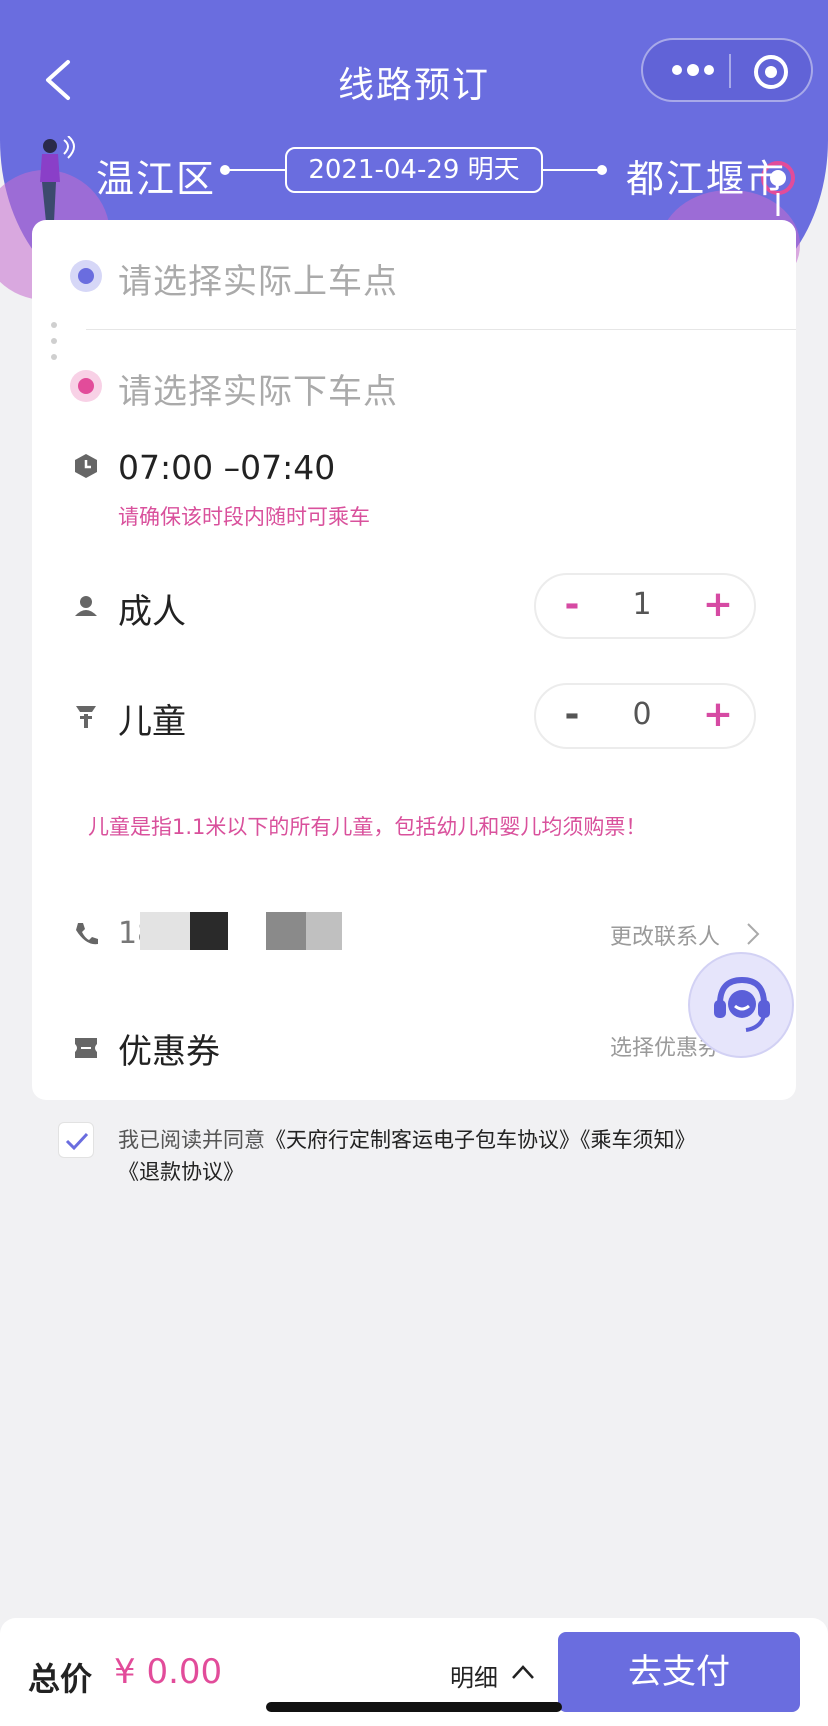 This screenshot has height=1726, width=828. I want to click on change-contact-link: 更改联系人, so click(665, 935).